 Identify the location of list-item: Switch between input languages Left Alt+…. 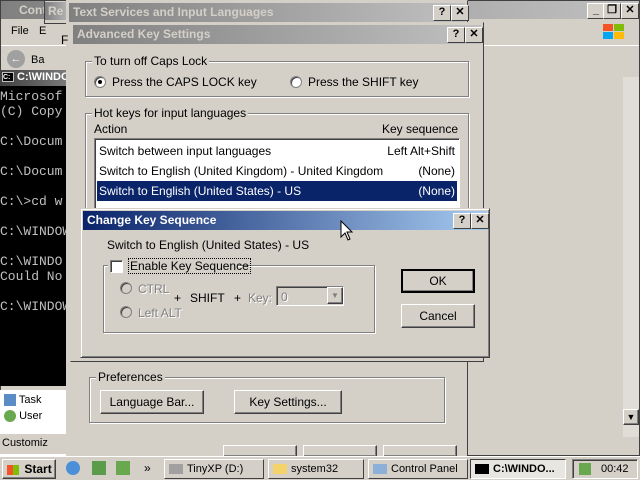
(277, 151).